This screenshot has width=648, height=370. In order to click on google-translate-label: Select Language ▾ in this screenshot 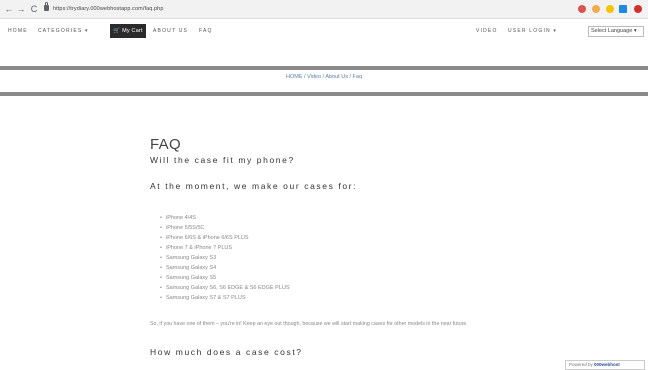, I will do `click(614, 31)`.